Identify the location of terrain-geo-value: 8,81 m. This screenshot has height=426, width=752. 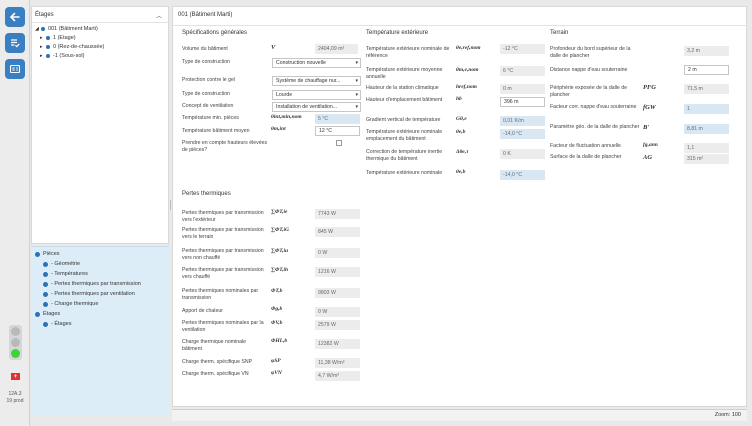
(706, 129).